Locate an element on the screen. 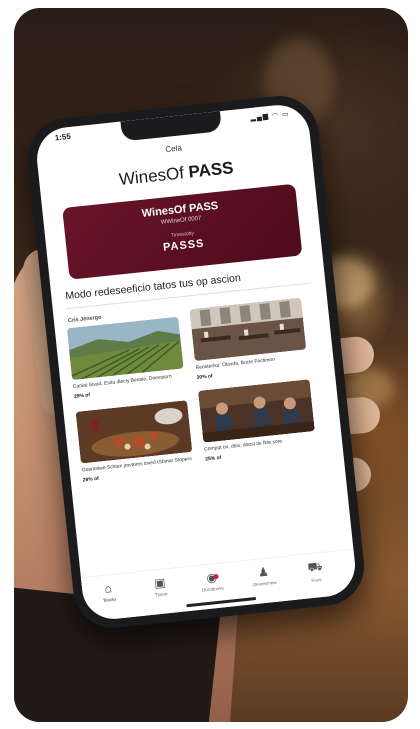  tab-wallet: ▣ Tloem is located at coordinates (160, 586).